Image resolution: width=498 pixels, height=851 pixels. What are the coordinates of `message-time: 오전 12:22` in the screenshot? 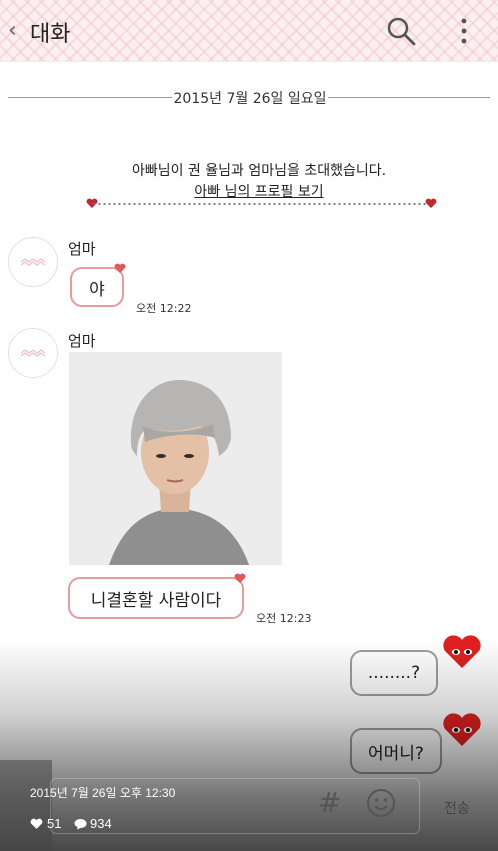 It's located at (164, 308).